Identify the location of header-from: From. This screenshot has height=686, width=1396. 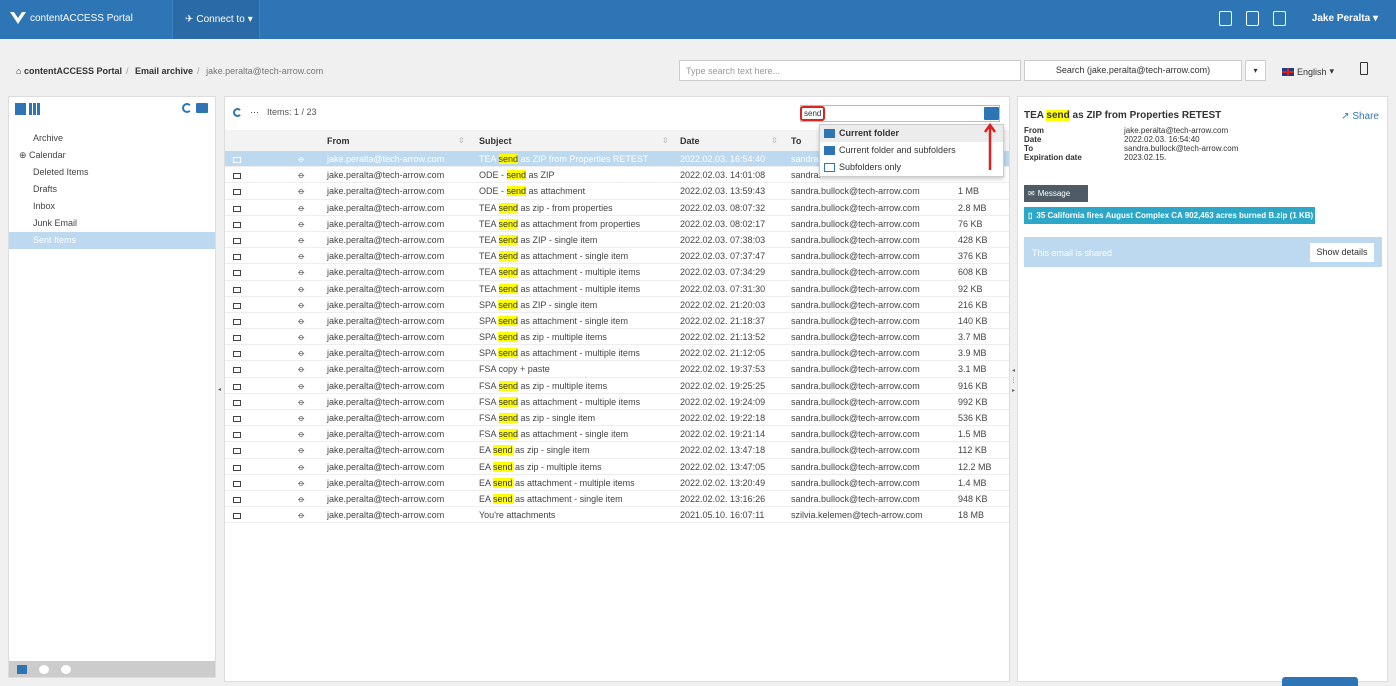
(338, 141).